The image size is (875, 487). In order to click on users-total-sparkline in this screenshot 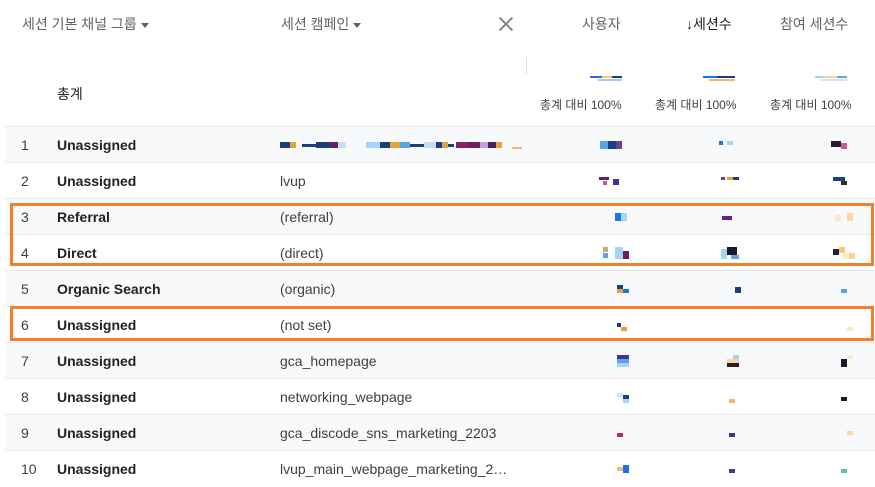, I will do `click(607, 79)`.